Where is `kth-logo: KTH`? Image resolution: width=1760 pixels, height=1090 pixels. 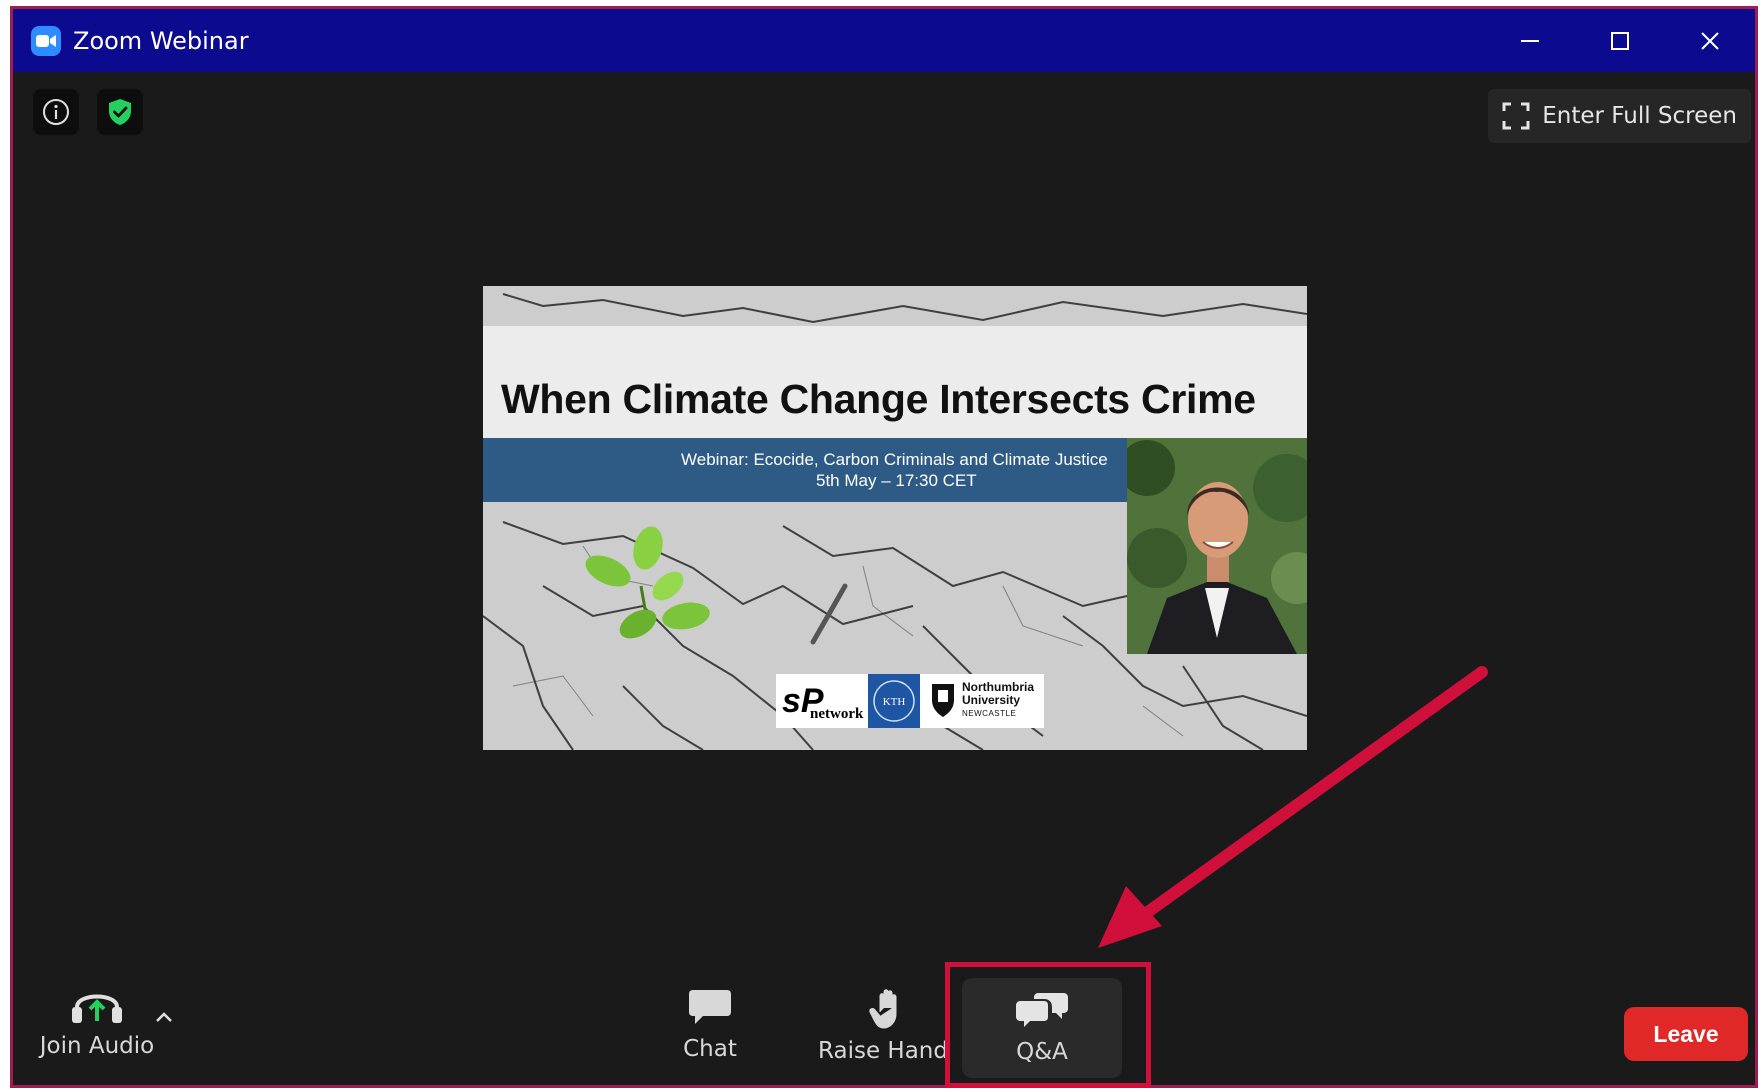
kth-logo: KTH is located at coordinates (894, 701).